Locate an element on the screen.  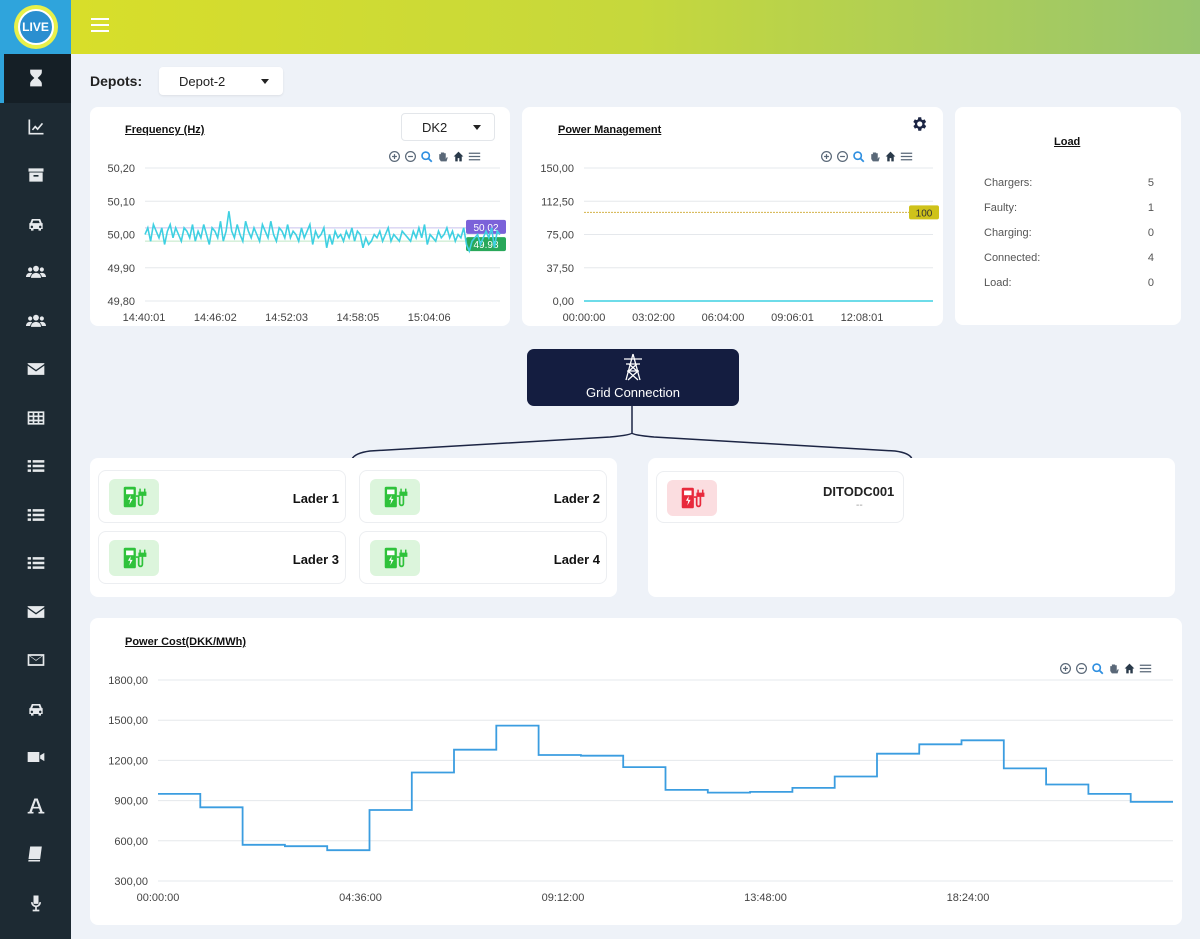
y-tick-label: 50,10 is located at coordinates (121, 202).